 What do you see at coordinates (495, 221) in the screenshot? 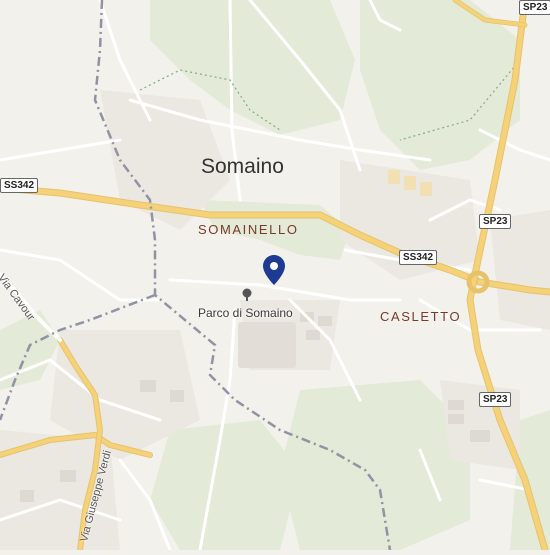
I see `road-shield-sp23-mid: SP23` at bounding box center [495, 221].